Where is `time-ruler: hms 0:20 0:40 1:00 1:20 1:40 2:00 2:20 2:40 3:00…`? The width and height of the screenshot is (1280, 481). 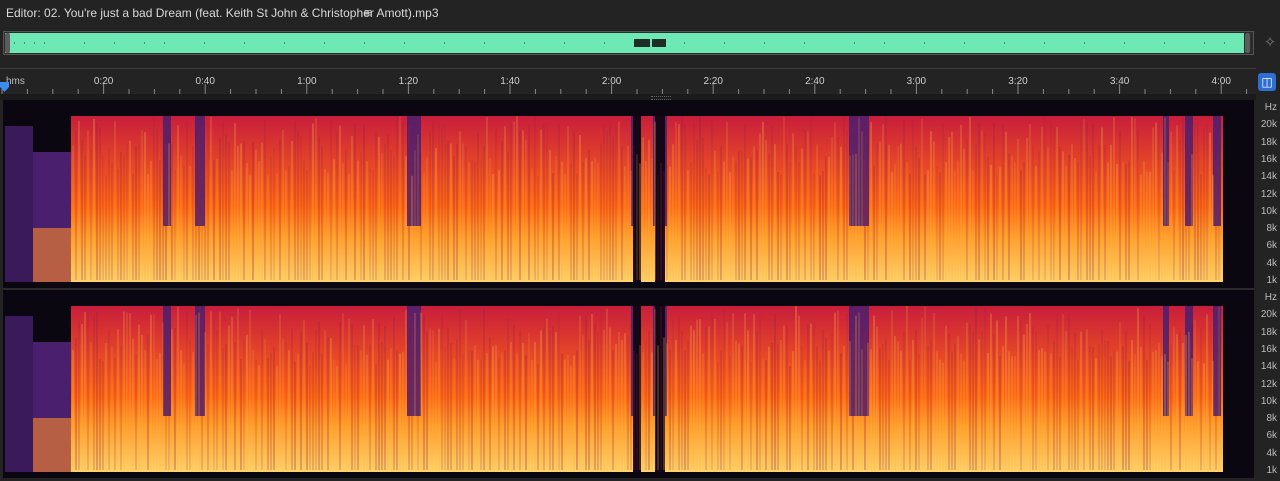 time-ruler: hms 0:20 0:40 1:00 1:20 1:40 2:00 2:20 2:40 3:00… is located at coordinates (628, 81).